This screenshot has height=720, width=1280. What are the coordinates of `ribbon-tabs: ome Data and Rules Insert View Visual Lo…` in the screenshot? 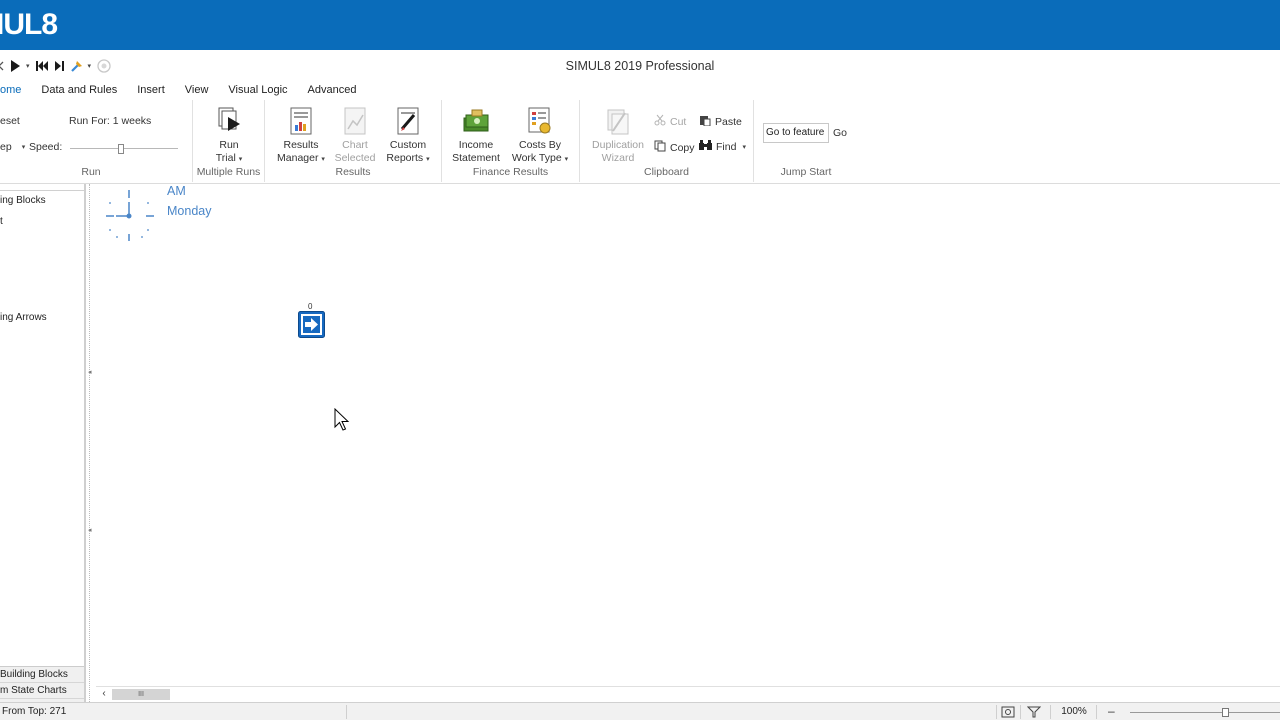 It's located at (183, 91).